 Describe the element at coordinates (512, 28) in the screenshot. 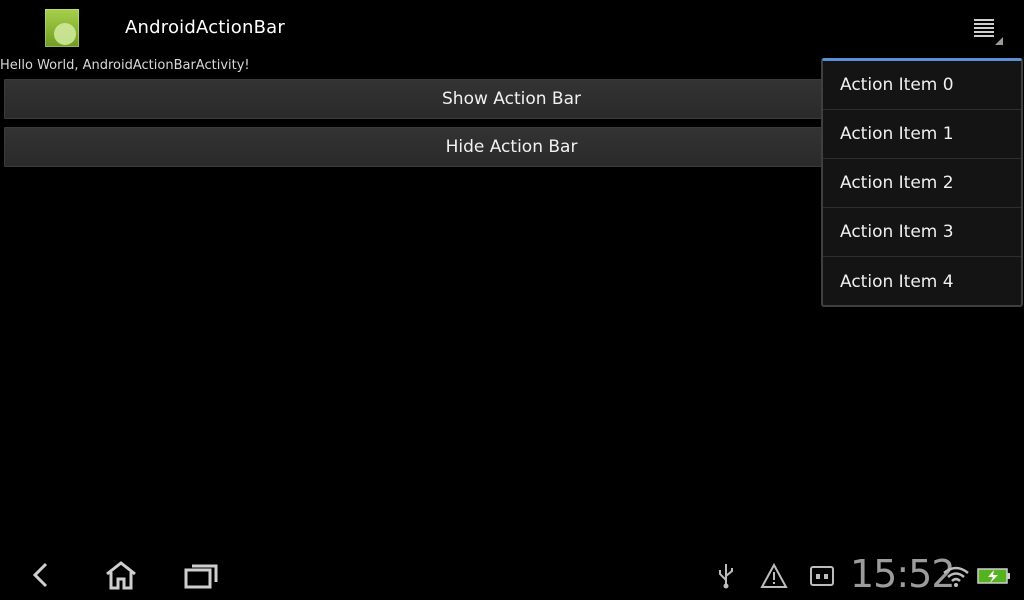

I see `action-bar: AndroidActionBar` at that location.